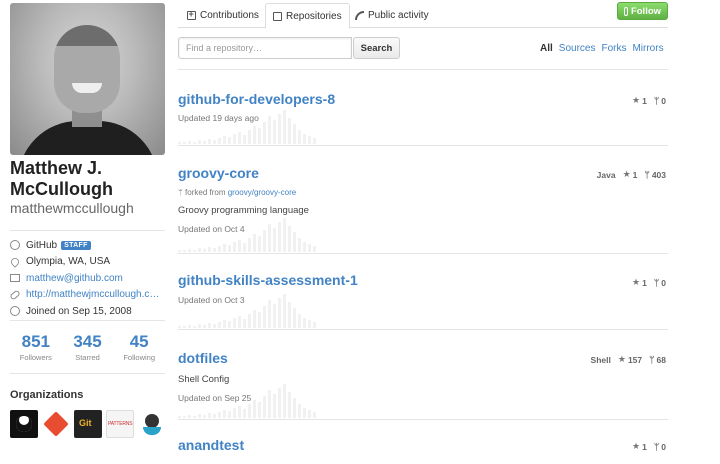 The height and width of the screenshot is (464, 720). I want to click on filter-forks: Forks, so click(613, 48).